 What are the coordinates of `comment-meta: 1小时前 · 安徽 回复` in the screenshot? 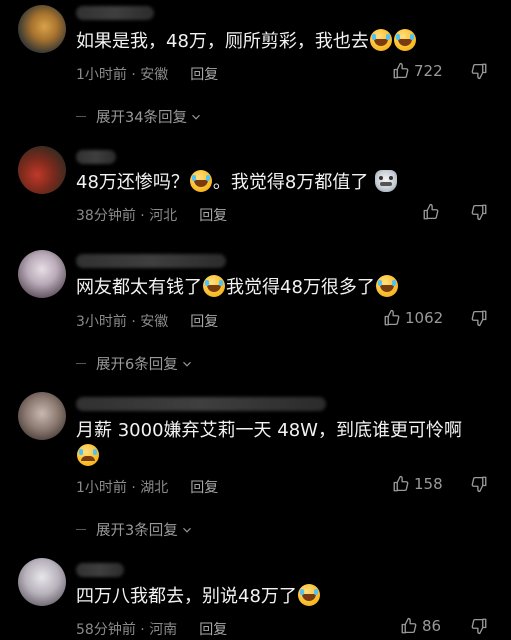 It's located at (147, 75).